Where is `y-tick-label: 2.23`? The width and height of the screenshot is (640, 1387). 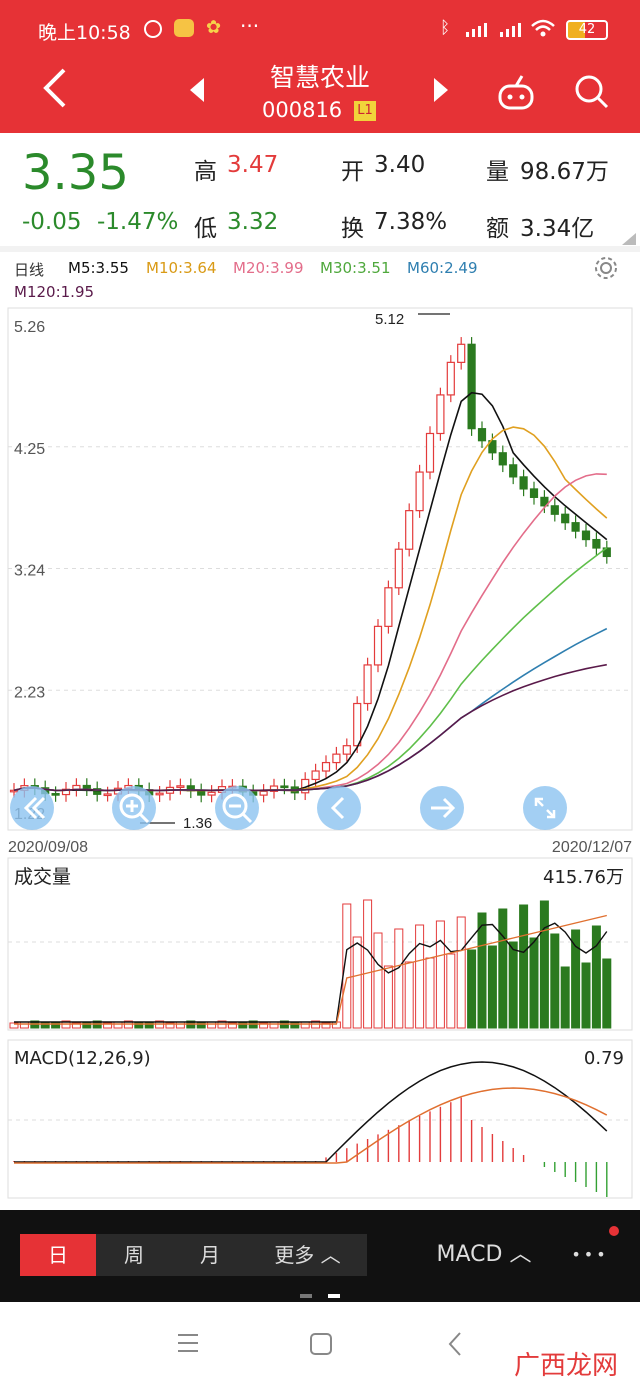 y-tick-label: 2.23 is located at coordinates (29, 692).